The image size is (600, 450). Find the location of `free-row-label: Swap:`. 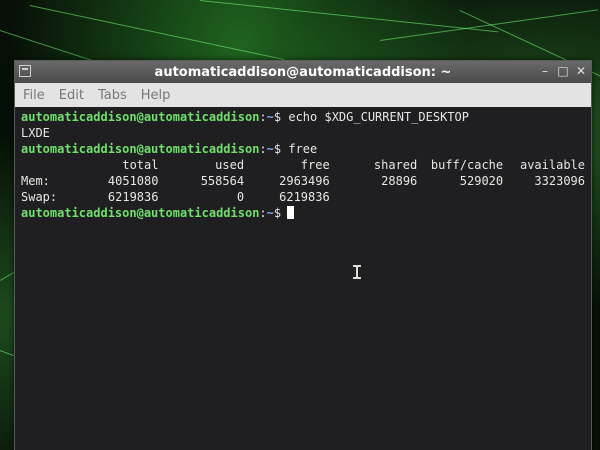

free-row-label: Swap: is located at coordinates (39, 197).